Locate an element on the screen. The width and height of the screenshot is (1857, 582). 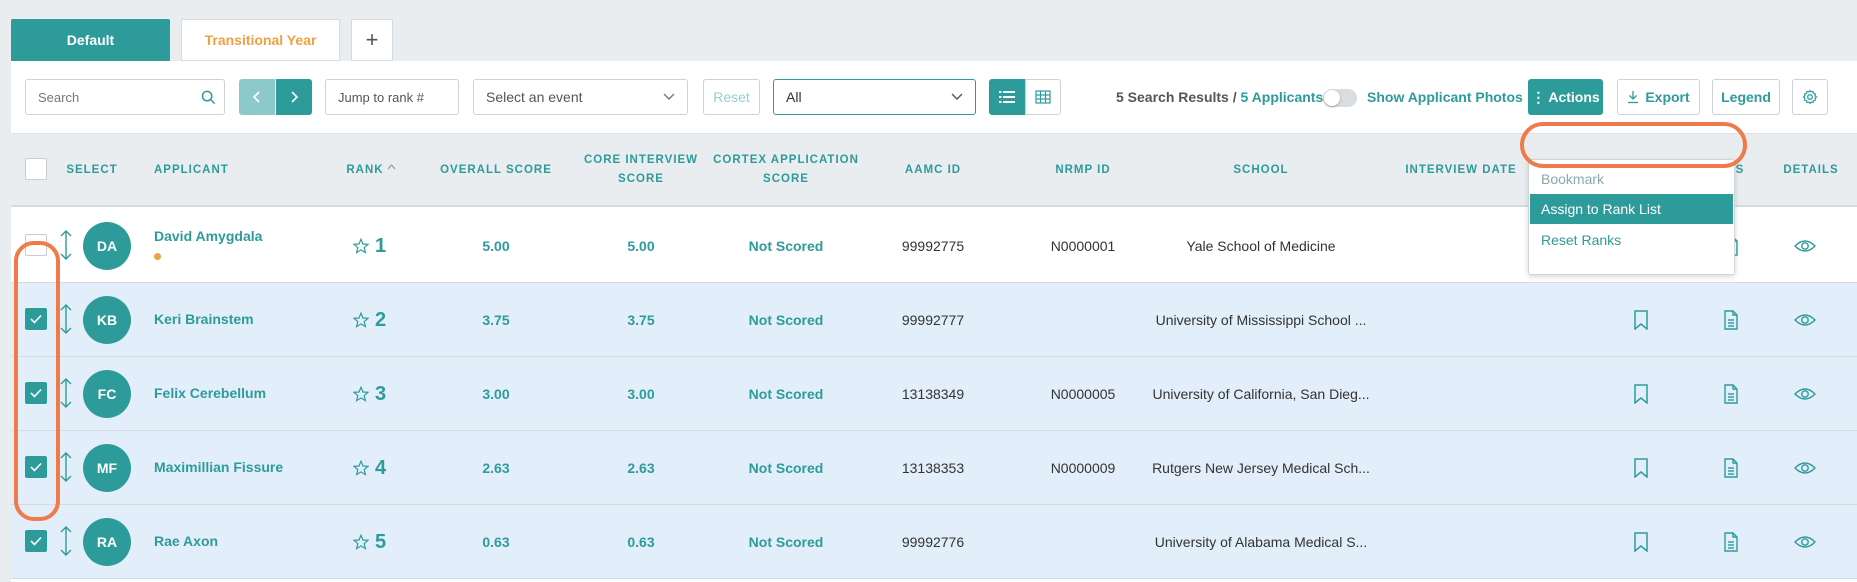
export-label: Export is located at coordinates (1667, 97).